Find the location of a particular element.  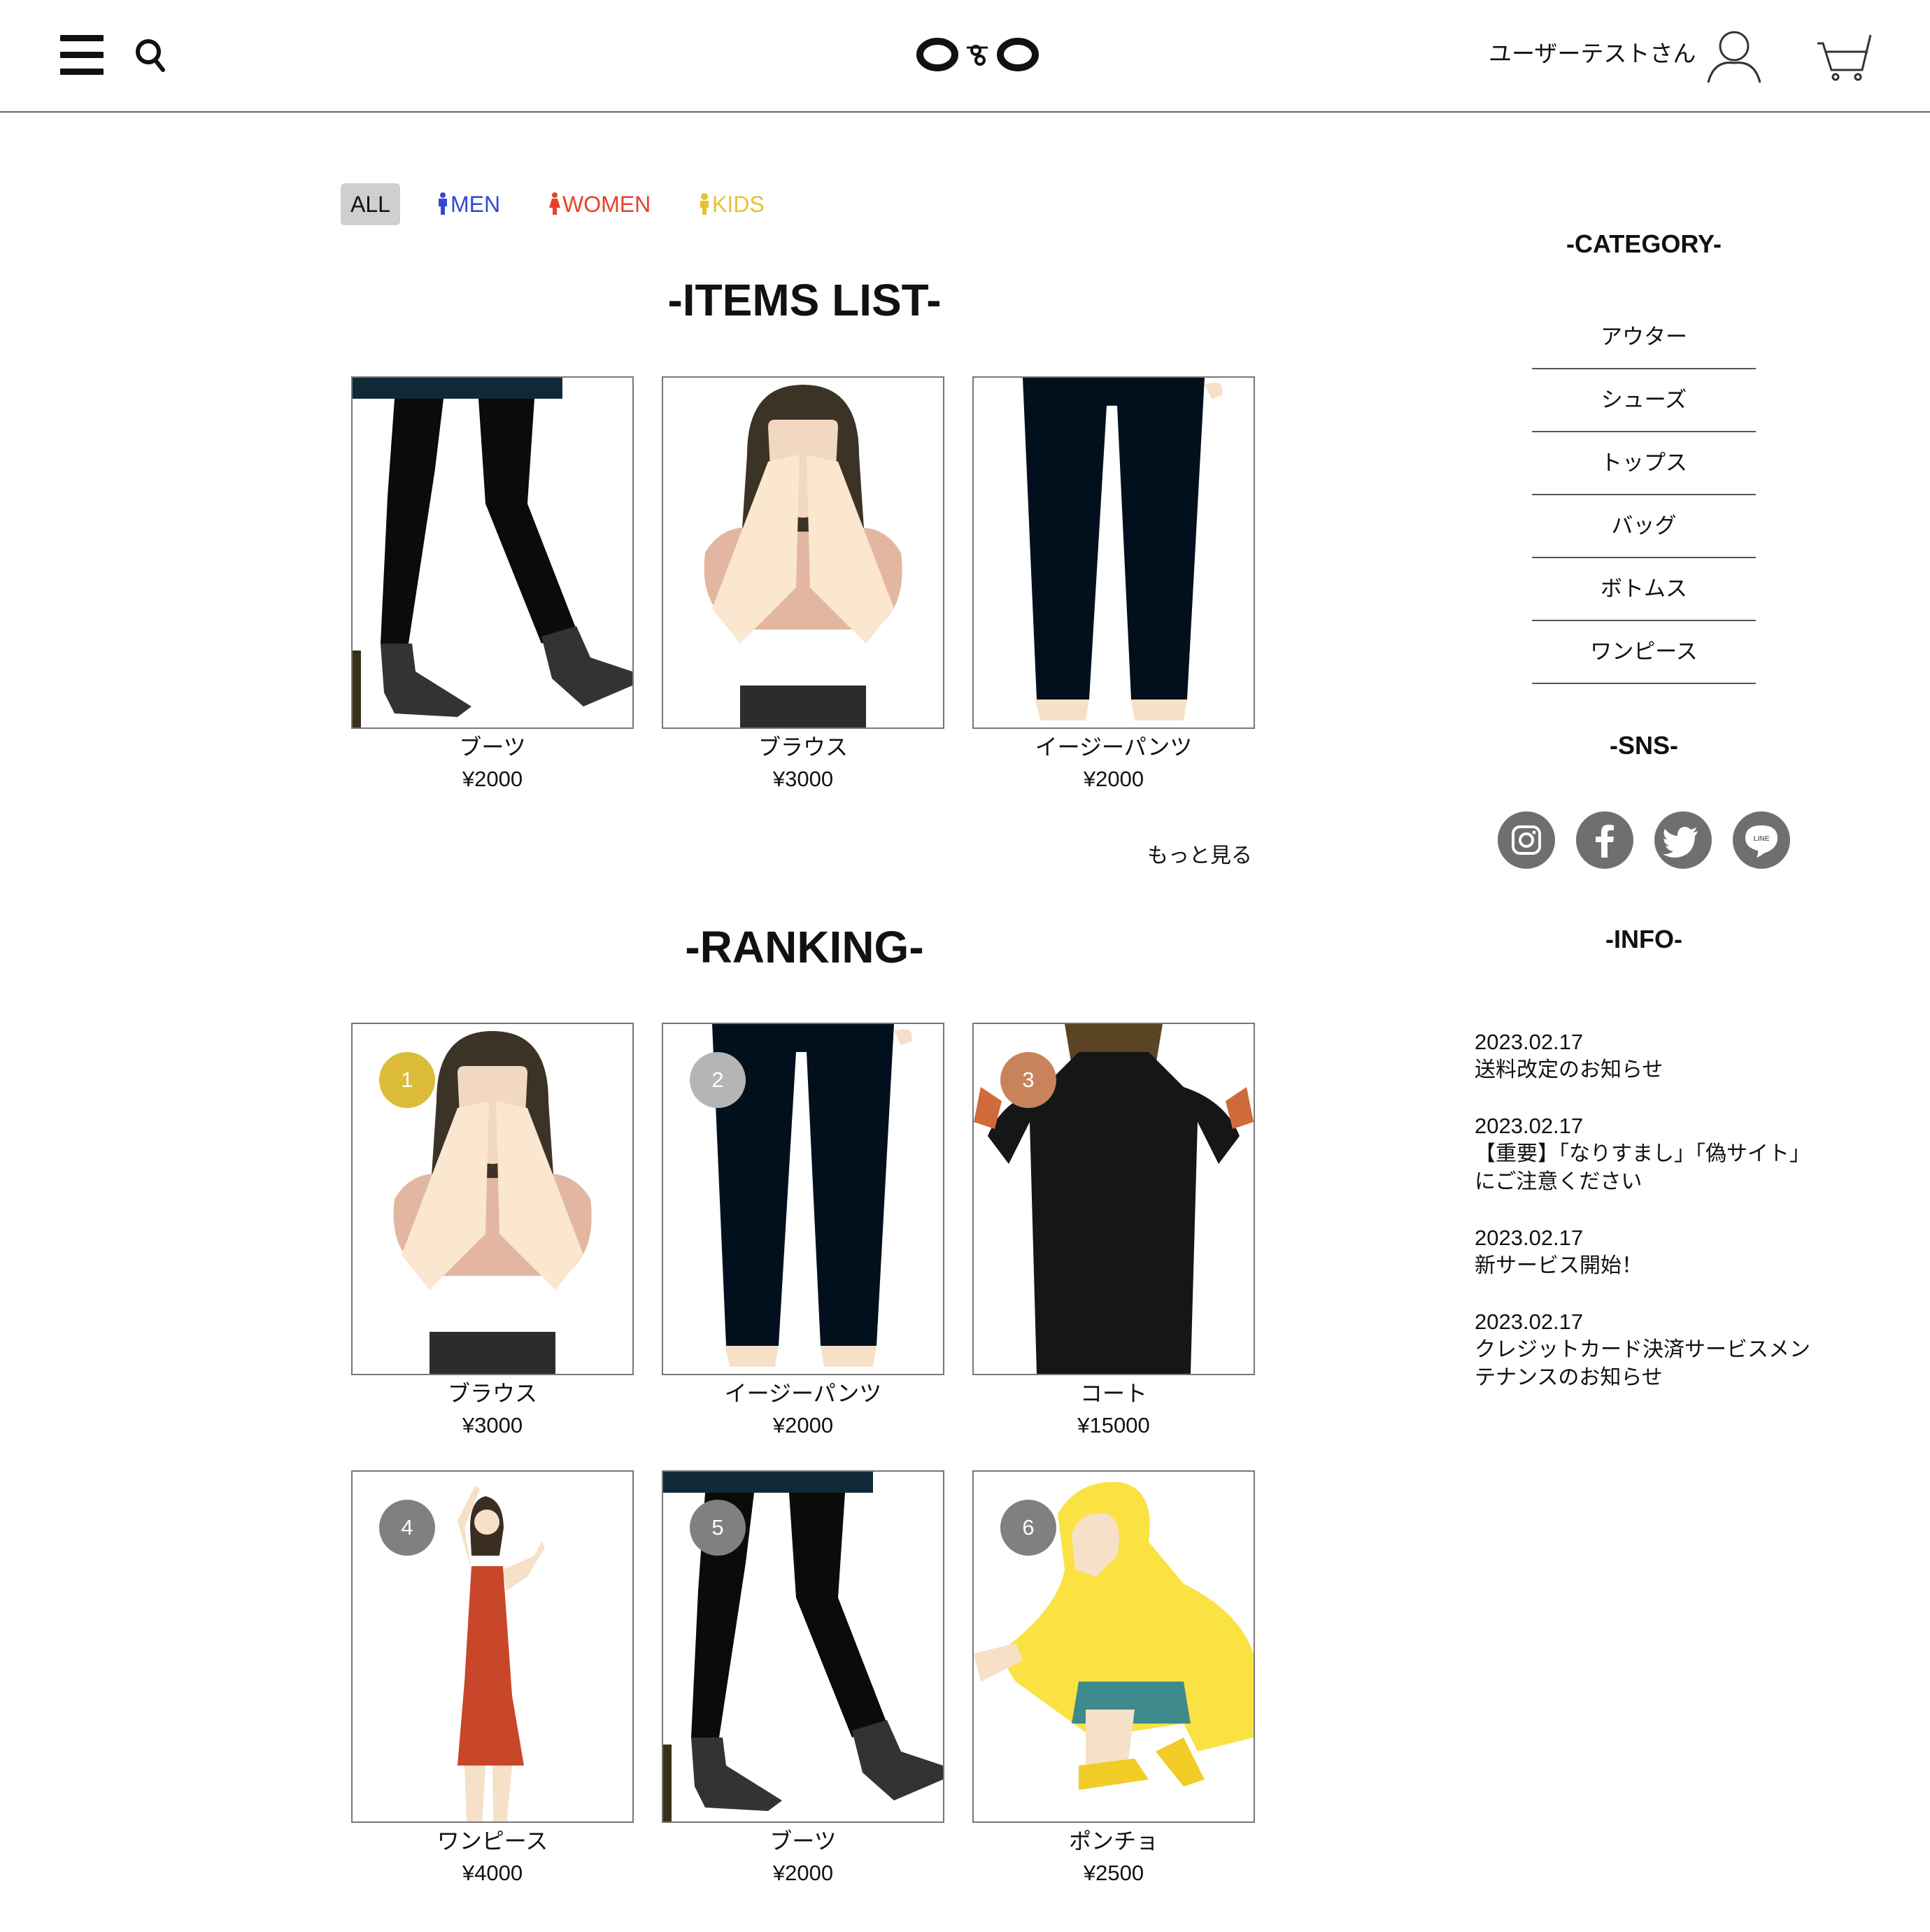

search-icon is located at coordinates (150, 56).